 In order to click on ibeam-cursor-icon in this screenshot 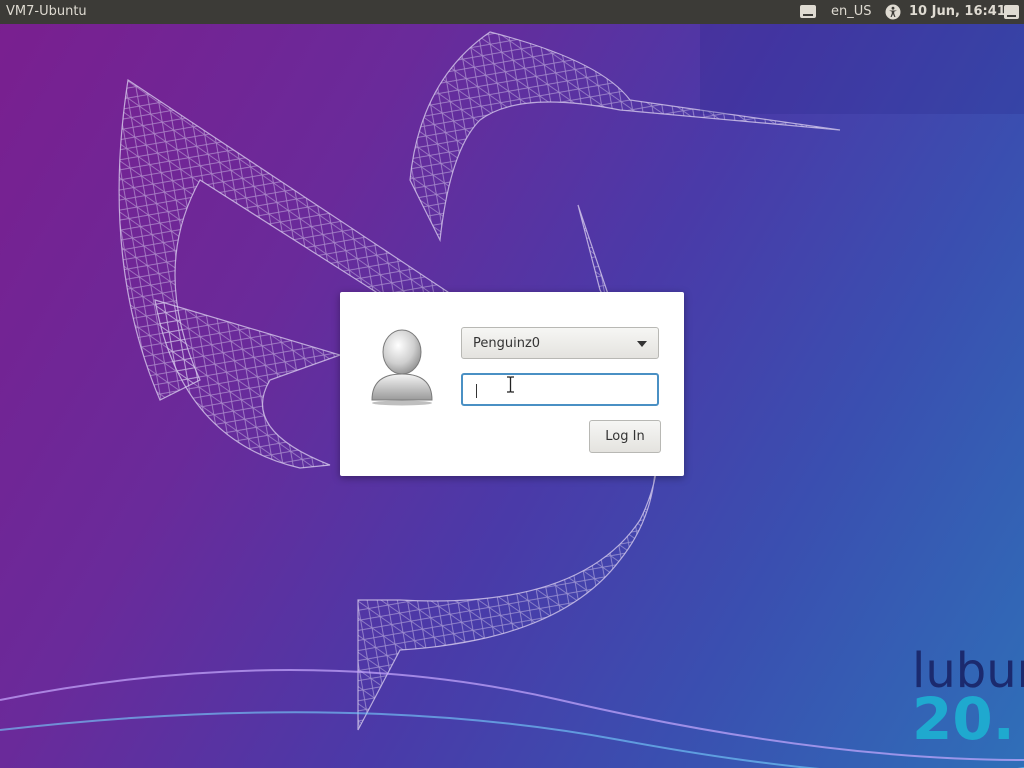, I will do `click(510, 384)`.